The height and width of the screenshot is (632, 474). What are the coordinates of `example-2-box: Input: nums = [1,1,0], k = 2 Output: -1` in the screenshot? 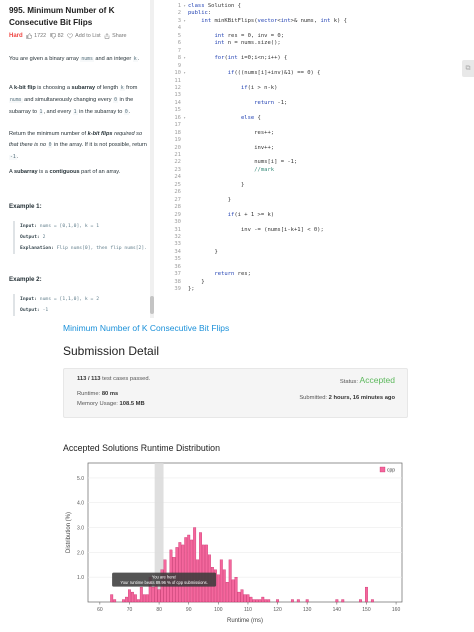 It's located at (80, 305).